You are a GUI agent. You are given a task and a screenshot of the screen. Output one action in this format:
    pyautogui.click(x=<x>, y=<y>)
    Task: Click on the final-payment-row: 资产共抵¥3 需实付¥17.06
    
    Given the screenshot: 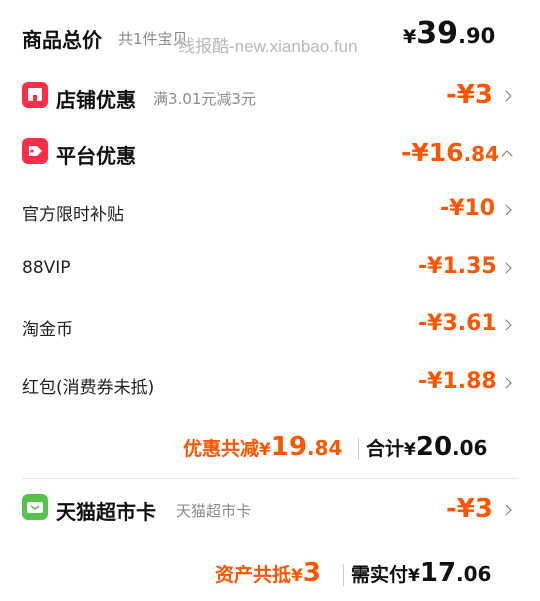 What is the action you would take?
    pyautogui.click(x=270, y=572)
    